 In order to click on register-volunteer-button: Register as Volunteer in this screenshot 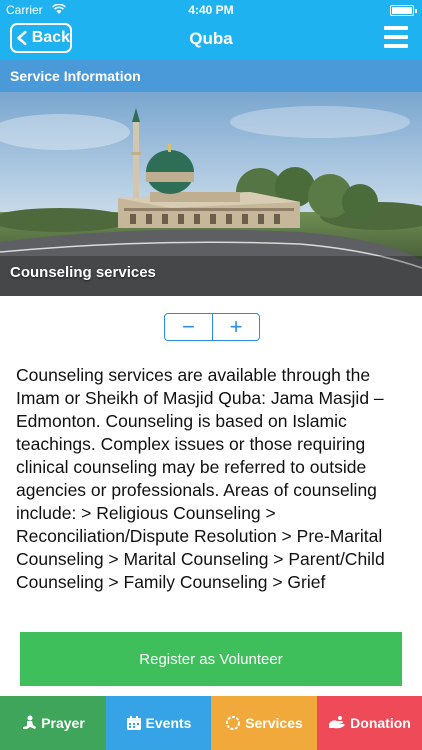, I will do `click(211, 659)`.